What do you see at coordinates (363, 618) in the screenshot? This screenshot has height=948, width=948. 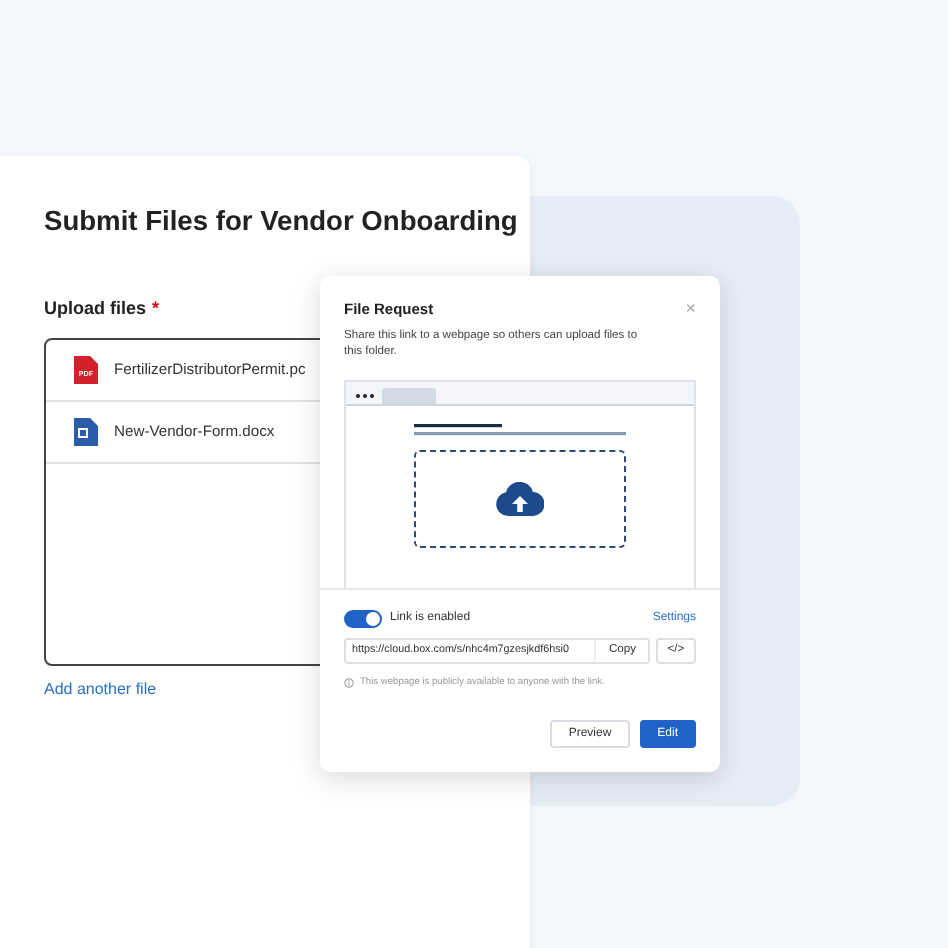 I see `link-toggle` at bounding box center [363, 618].